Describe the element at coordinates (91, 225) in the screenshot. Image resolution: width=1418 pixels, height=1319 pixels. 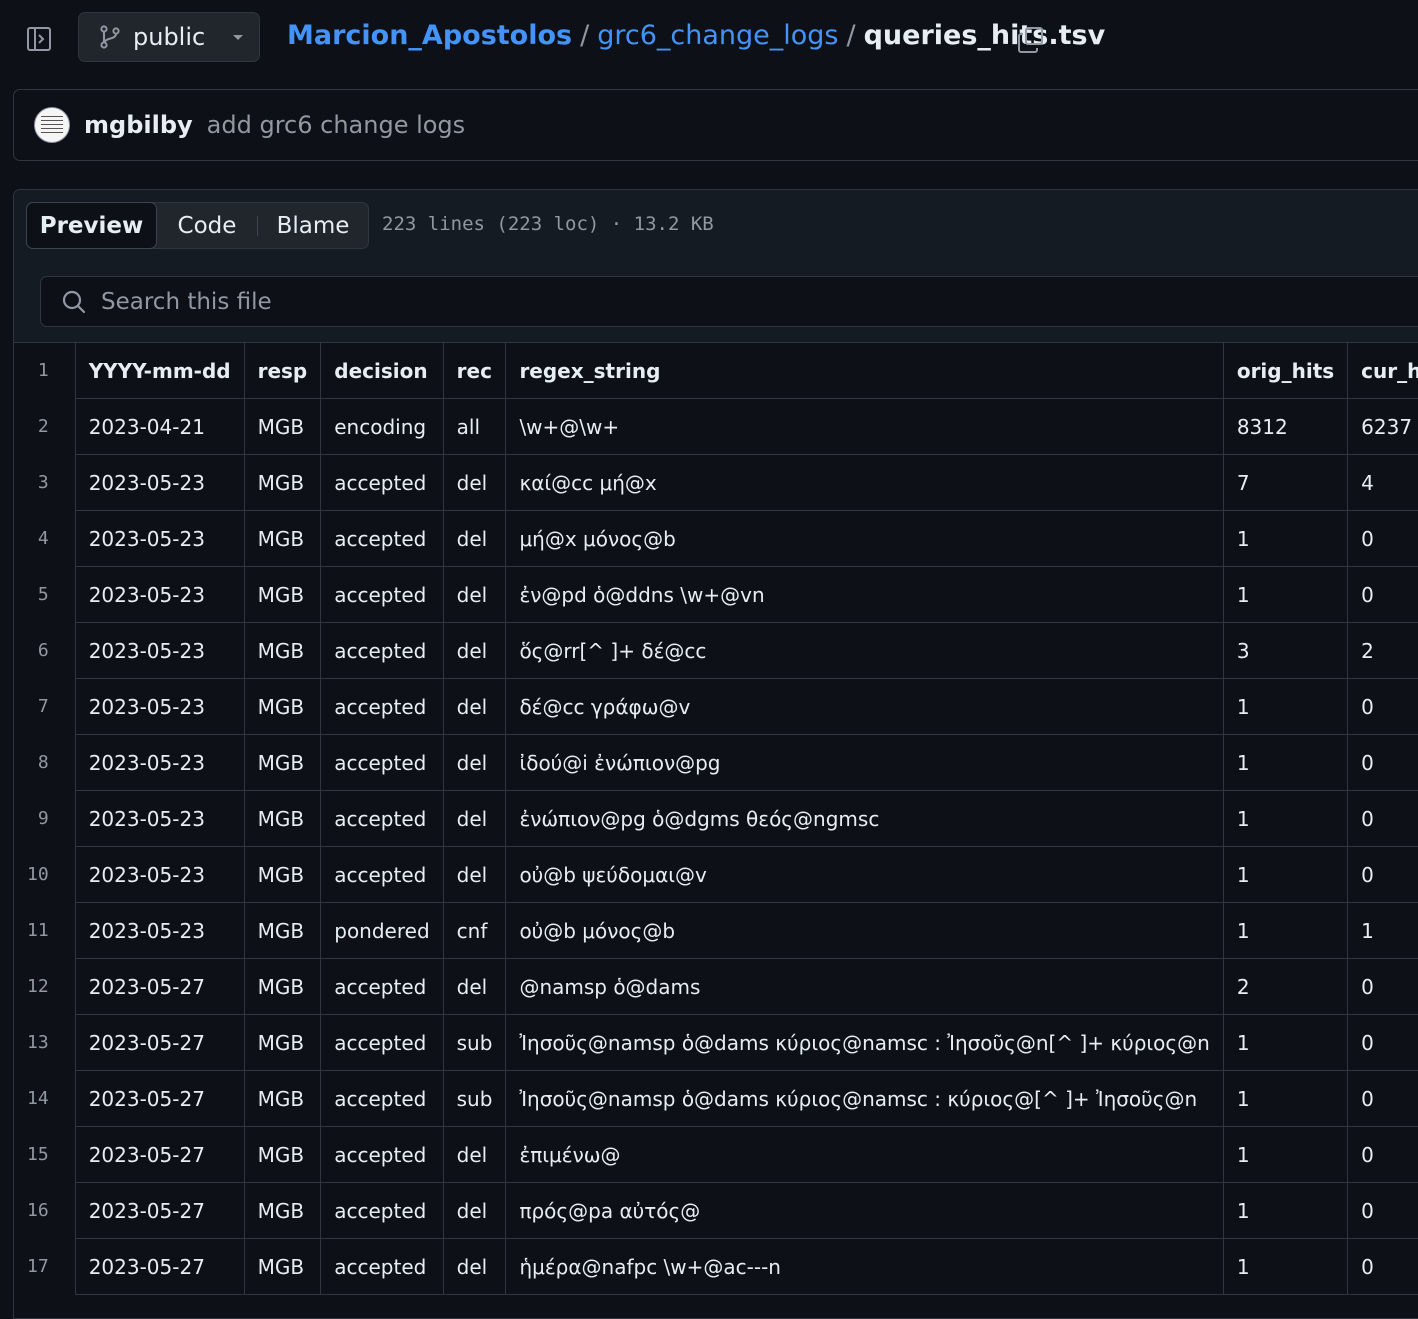
I see `tab-preview: Preview` at that location.